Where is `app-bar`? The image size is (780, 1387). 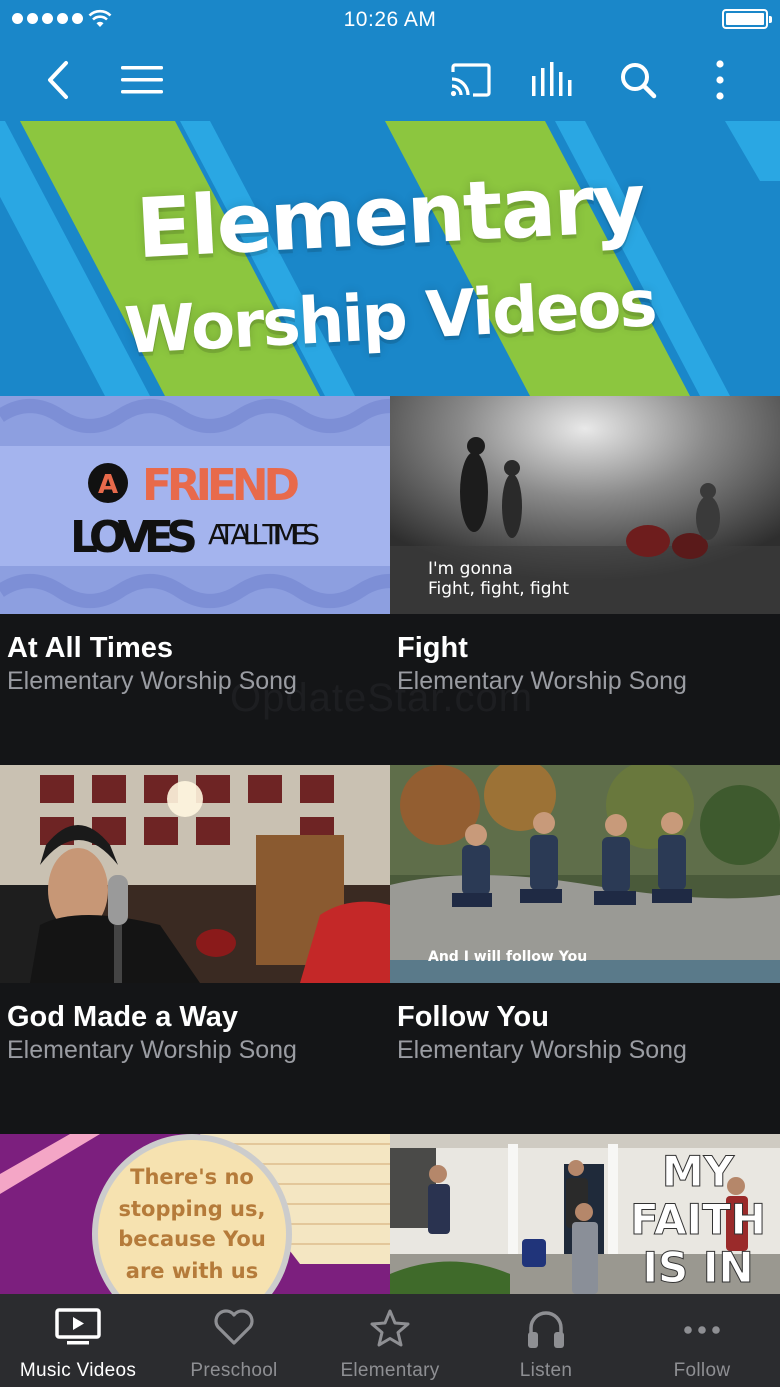 app-bar is located at coordinates (390, 80).